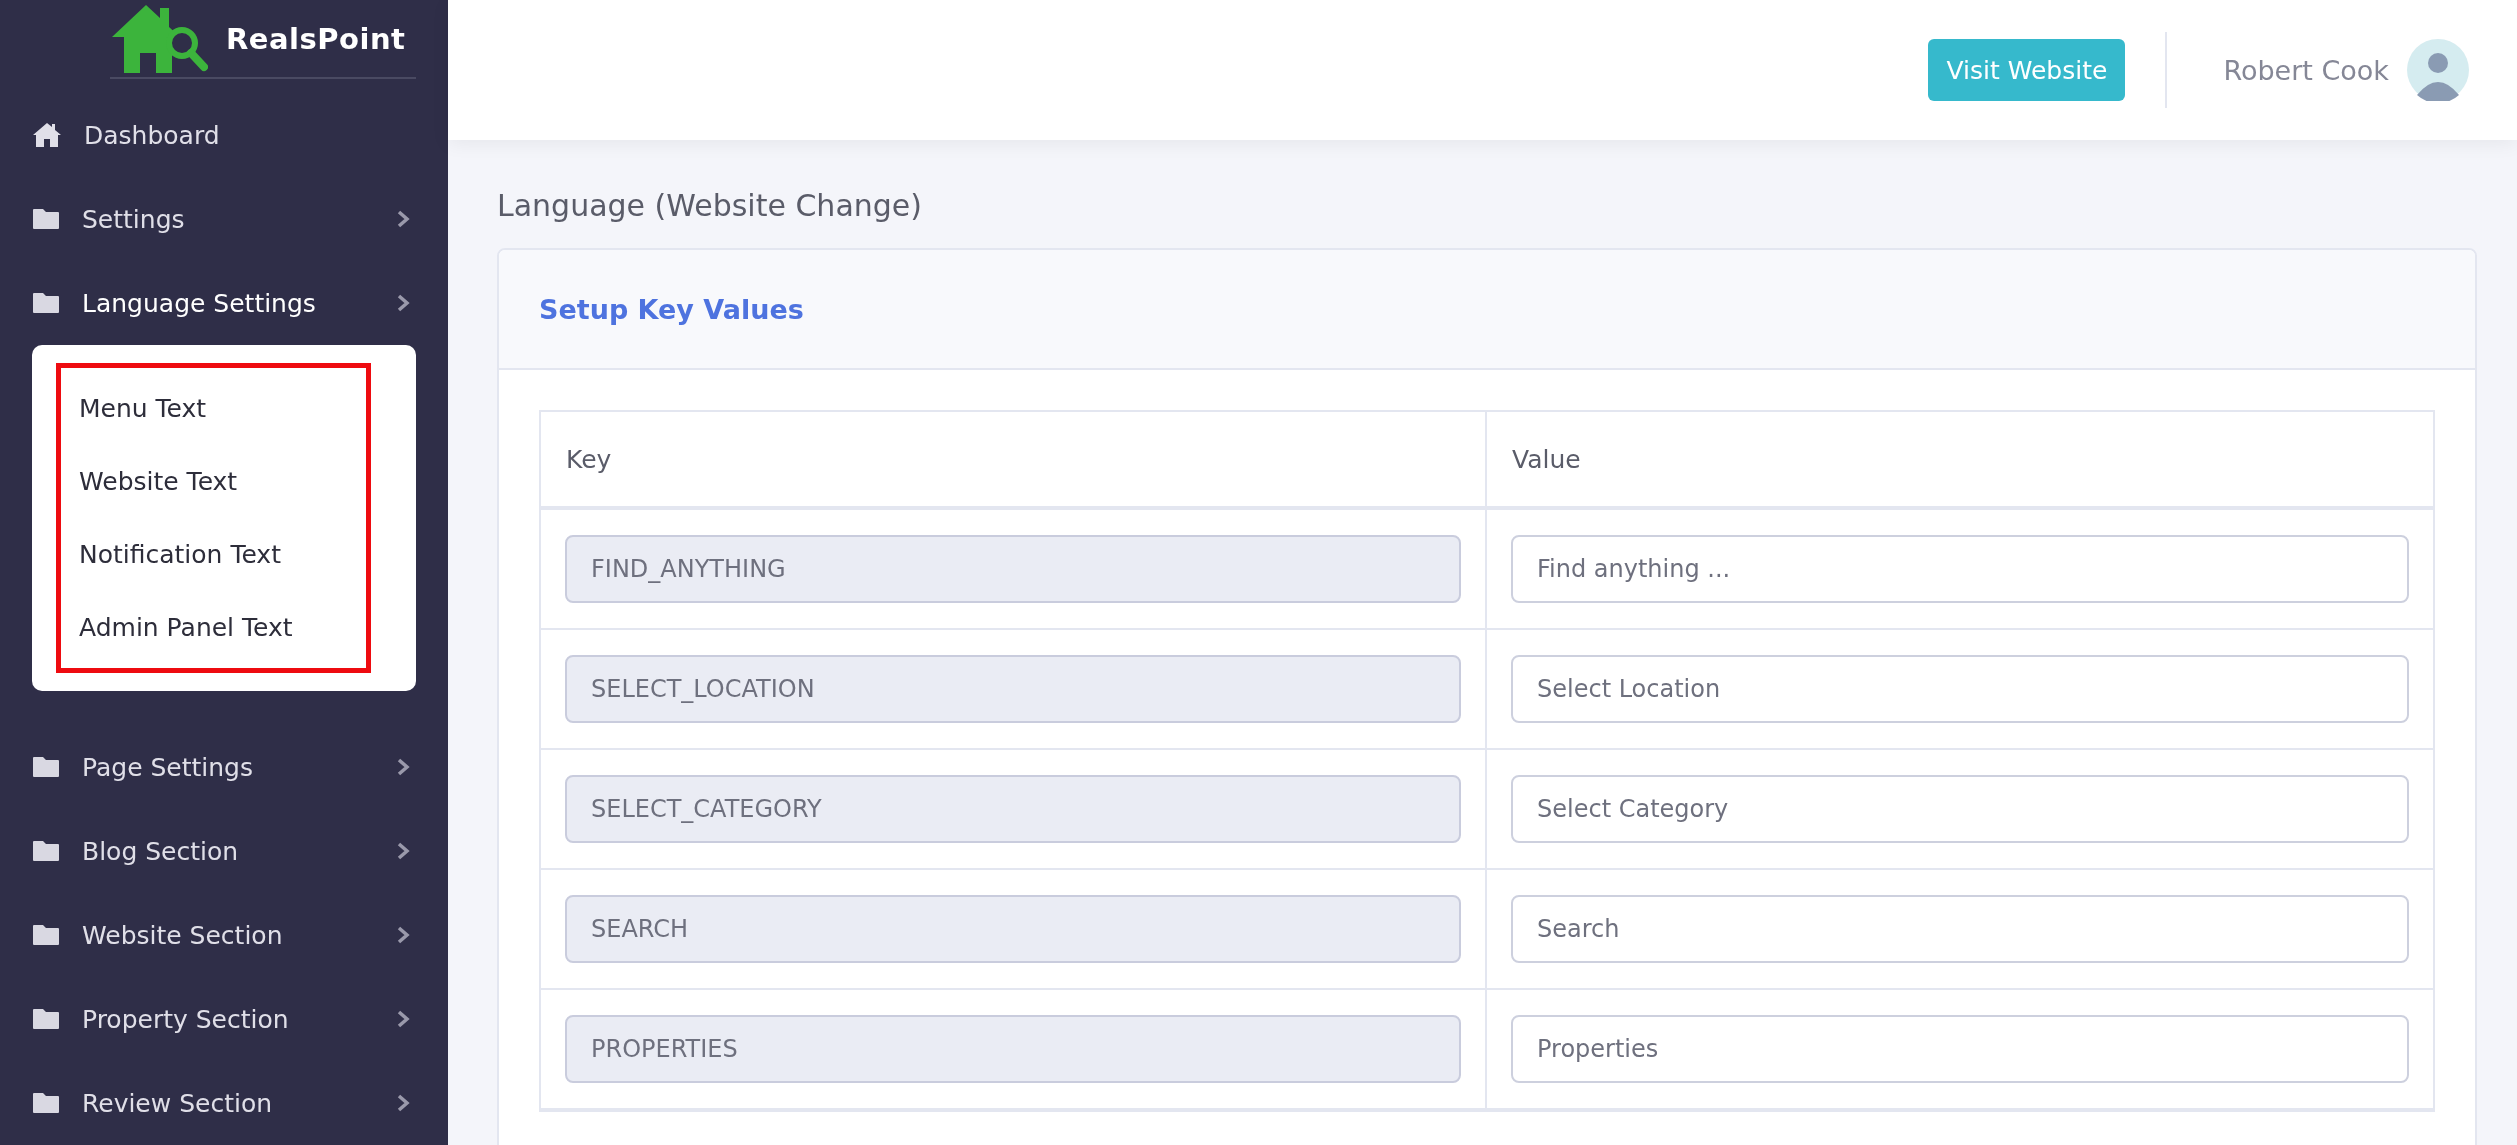 The image size is (2517, 1145). What do you see at coordinates (213, 481) in the screenshot?
I see `submenu-item: Website Text` at bounding box center [213, 481].